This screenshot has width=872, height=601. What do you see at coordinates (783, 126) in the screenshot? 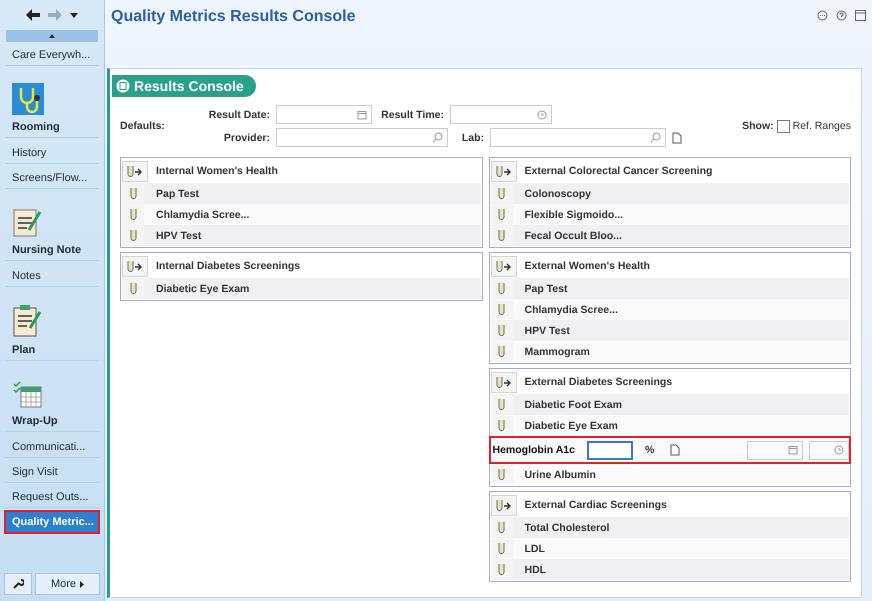
I see `ref-ranges-checkbox` at bounding box center [783, 126].